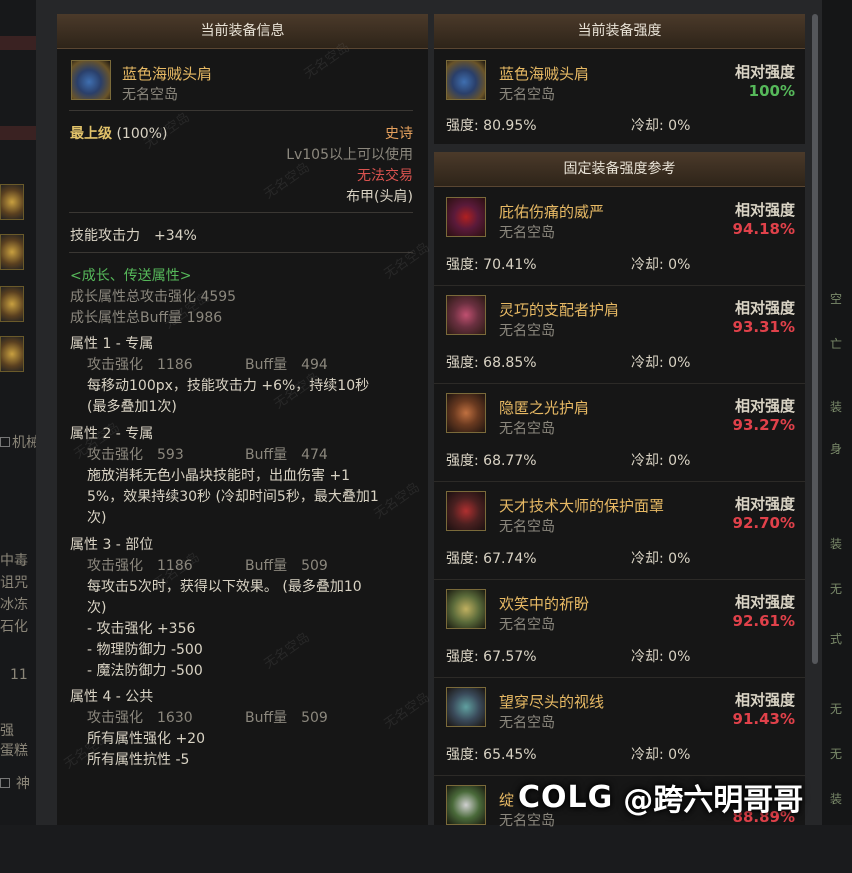 This screenshot has height=873, width=852. What do you see at coordinates (836, 344) in the screenshot?
I see `background-char: 亡` at bounding box center [836, 344].